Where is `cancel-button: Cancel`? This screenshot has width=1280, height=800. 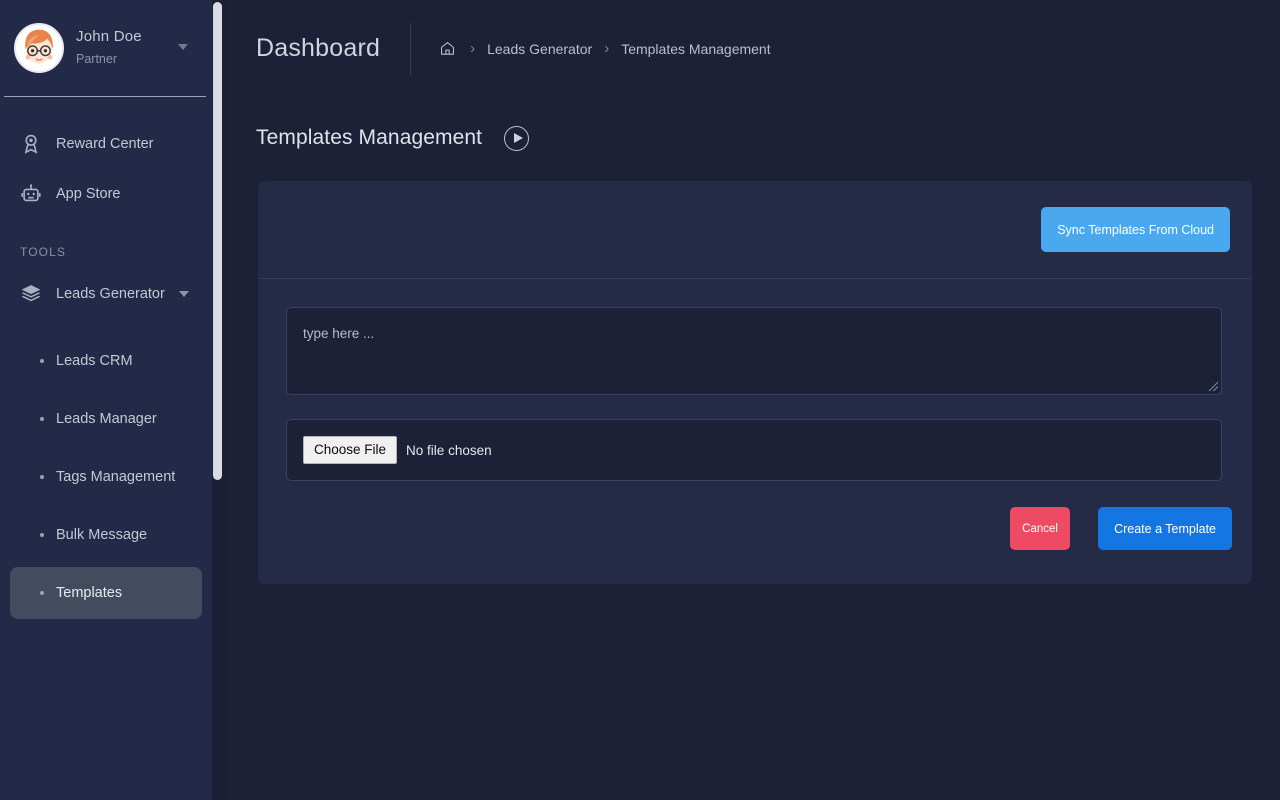
cancel-button: Cancel is located at coordinates (1040, 528).